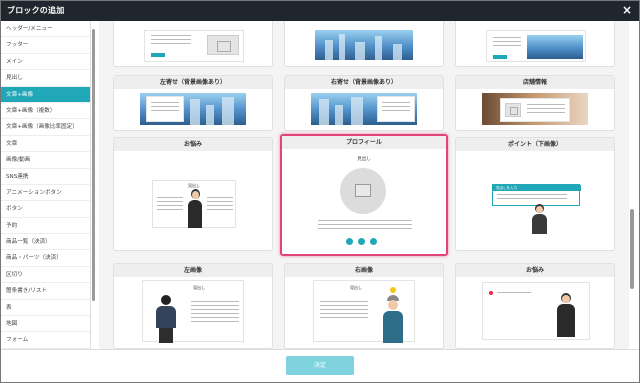  What do you see at coordinates (45, 29) in the screenshot?
I see `sidebar-item: ヘッダー/メニュー` at bounding box center [45, 29].